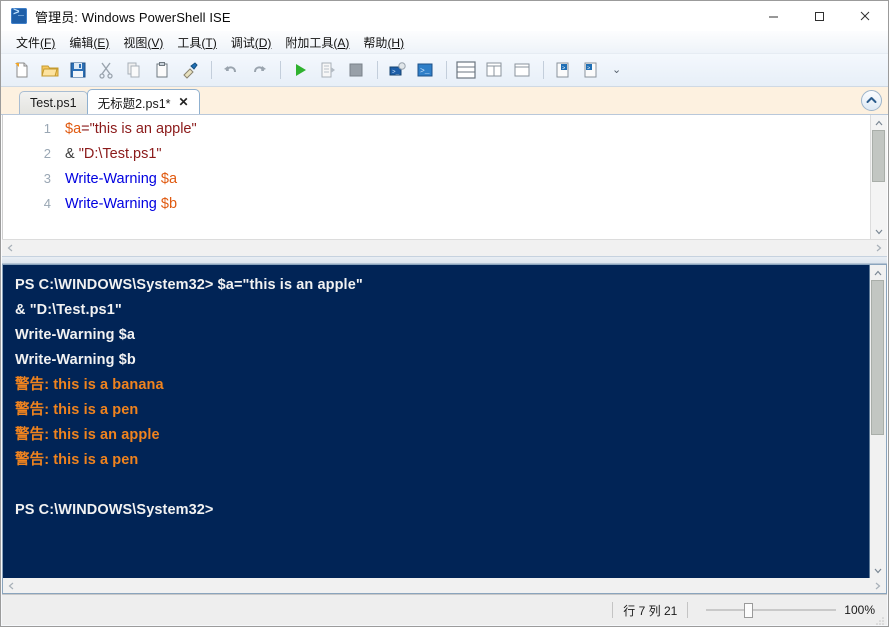 This screenshot has width=889, height=627. What do you see at coordinates (259, 70) in the screenshot?
I see `redo-icon` at bounding box center [259, 70].